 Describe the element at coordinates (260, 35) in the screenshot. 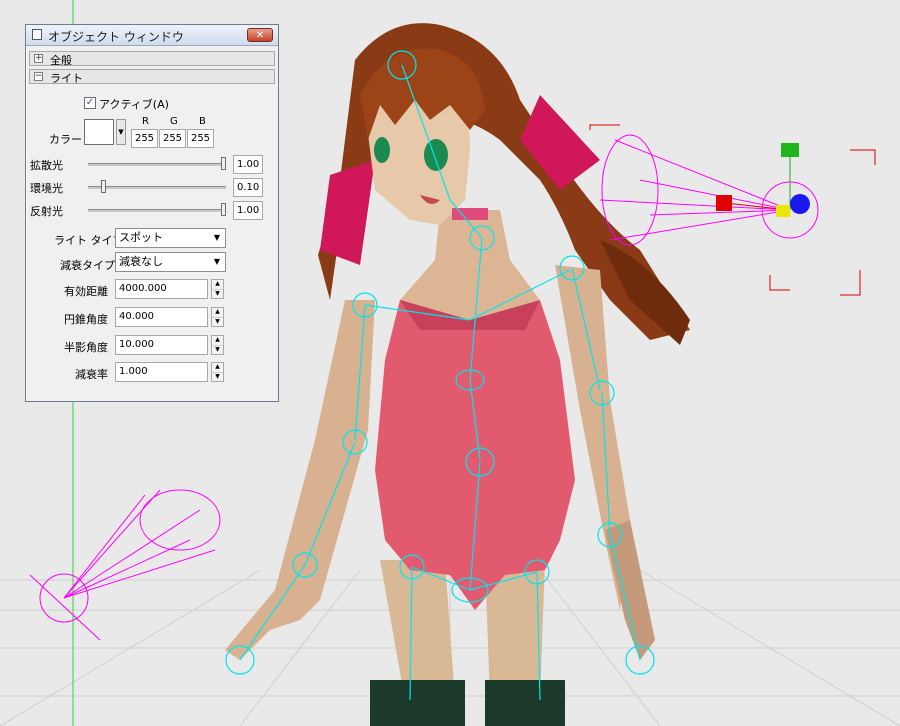

I see `close-button: ✕` at that location.